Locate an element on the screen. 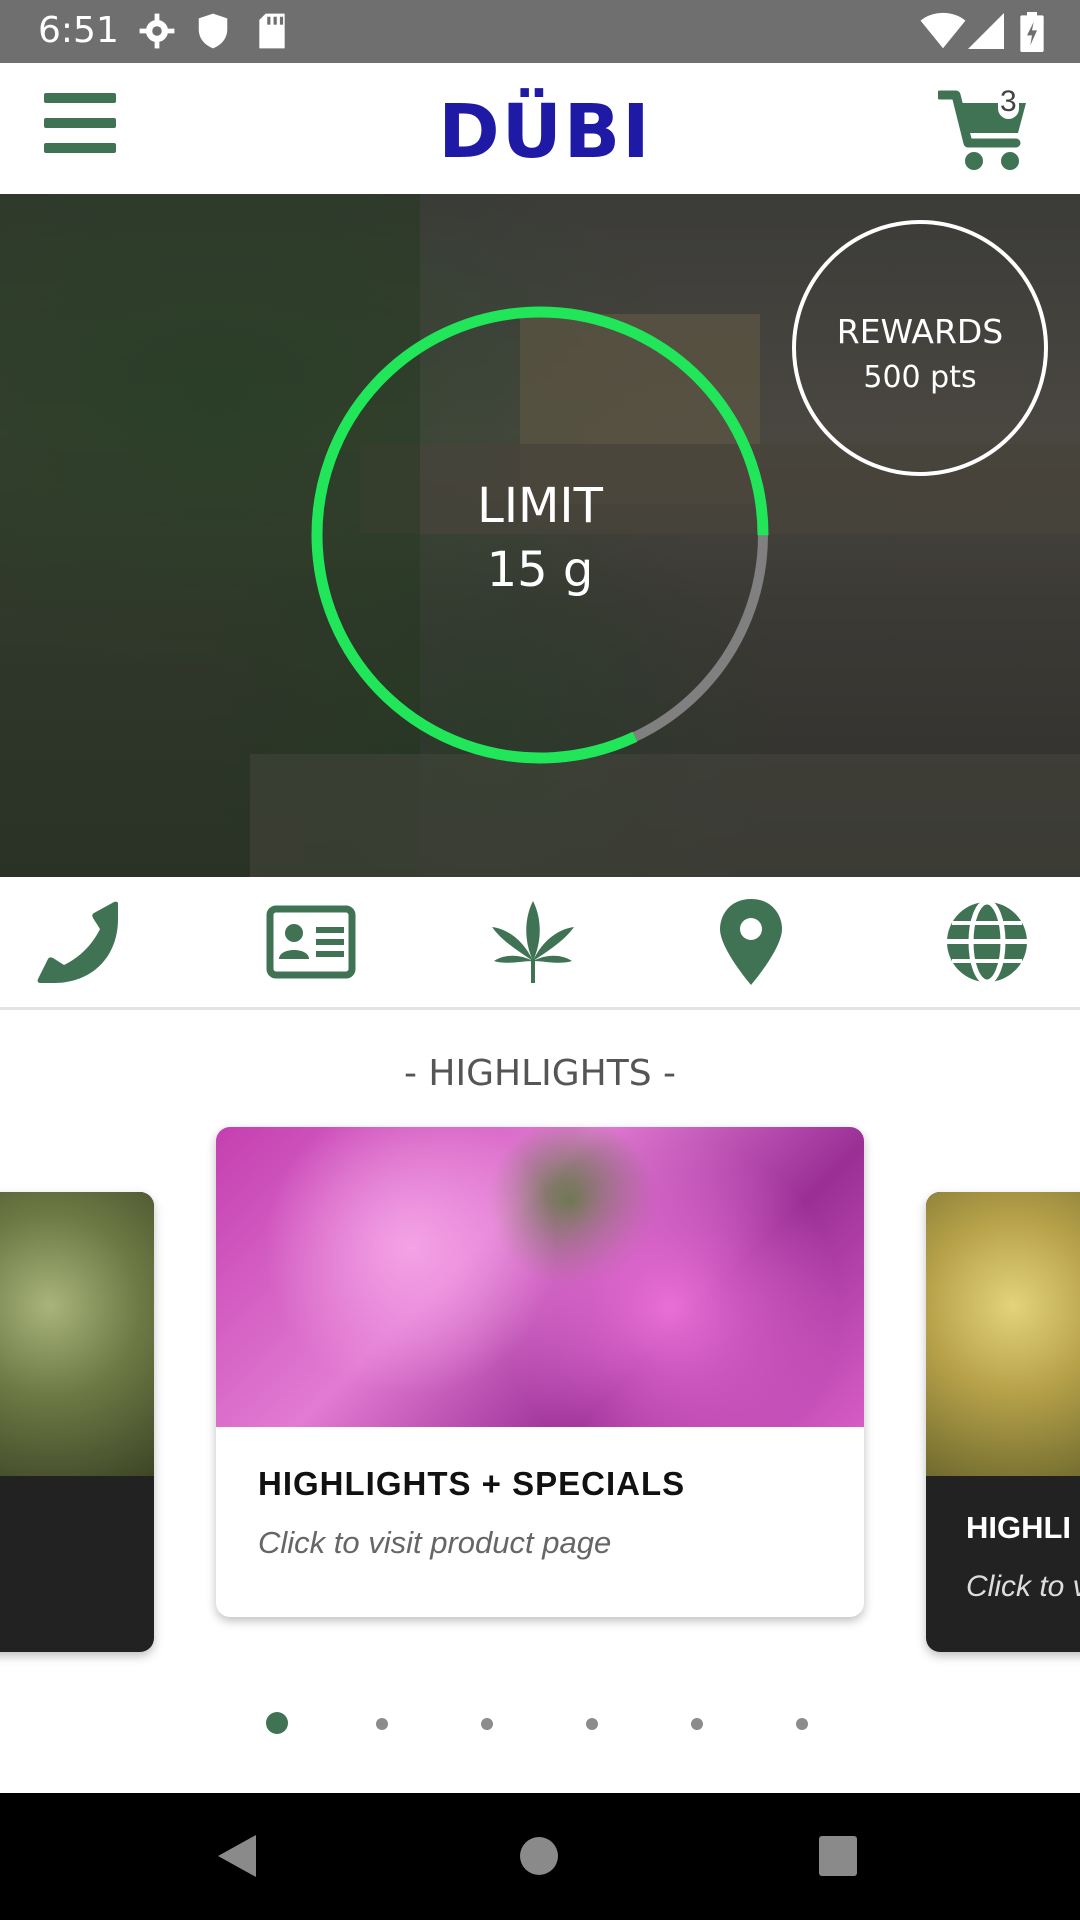 This screenshot has width=1080, height=1920. shield-icon is located at coordinates (213, 31).